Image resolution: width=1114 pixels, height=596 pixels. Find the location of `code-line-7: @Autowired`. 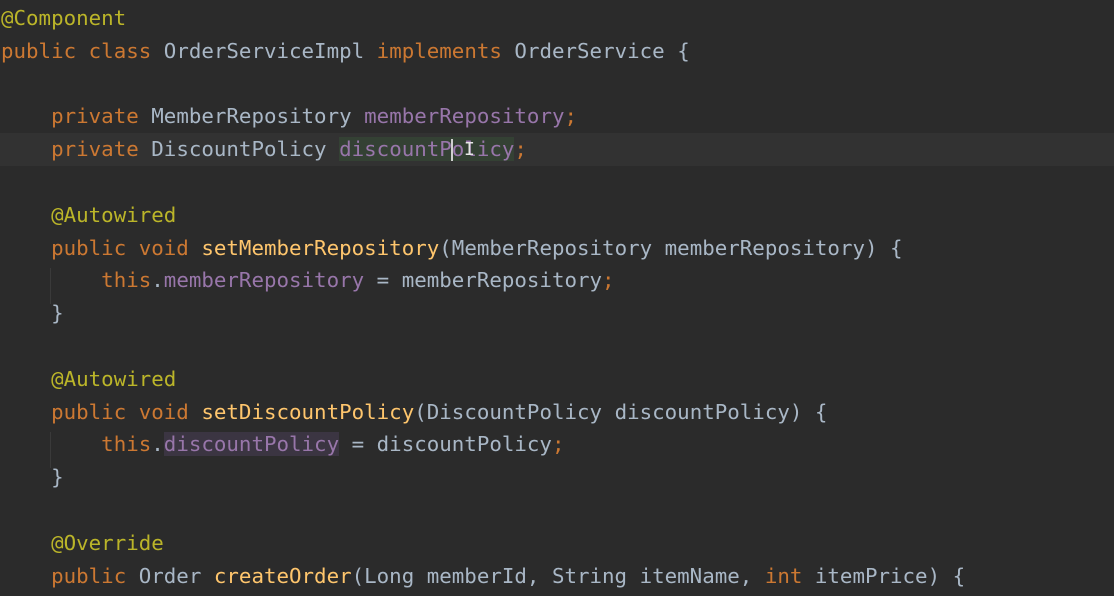

code-line-7: @Autowired is located at coordinates (557, 215).